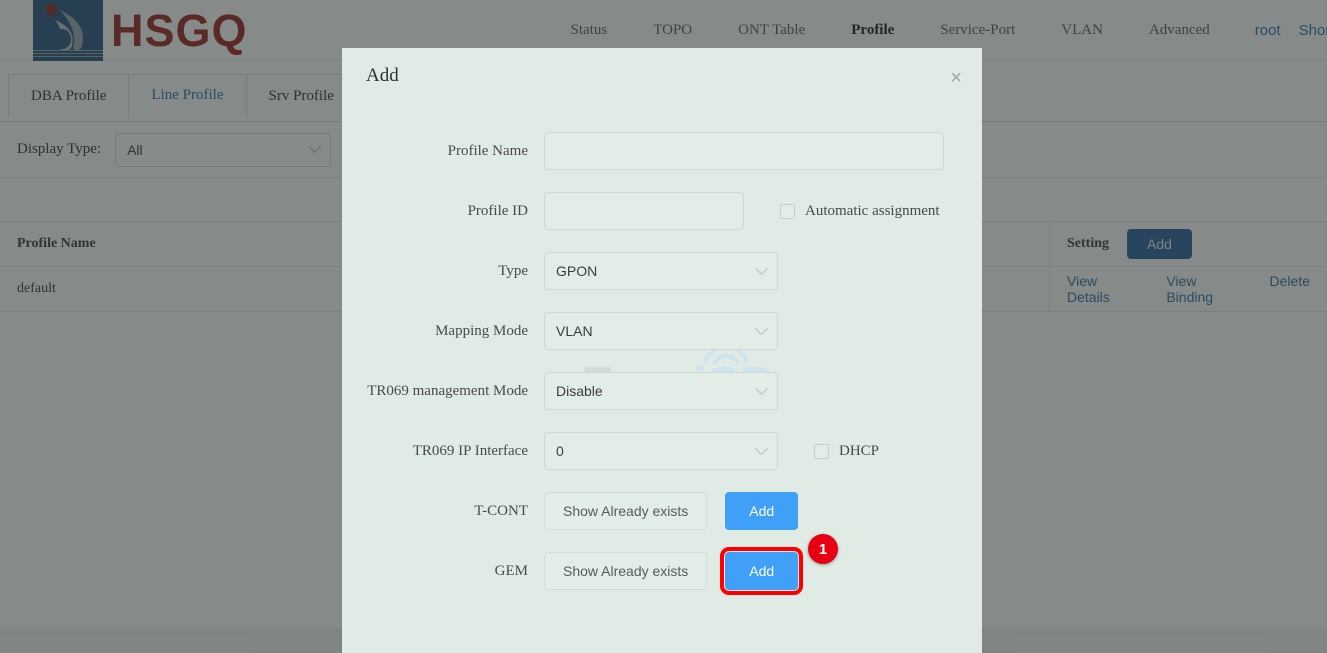 The image size is (1327, 653). I want to click on field-row-tcont: T-CONT Show Already exists Add, so click(662, 511).